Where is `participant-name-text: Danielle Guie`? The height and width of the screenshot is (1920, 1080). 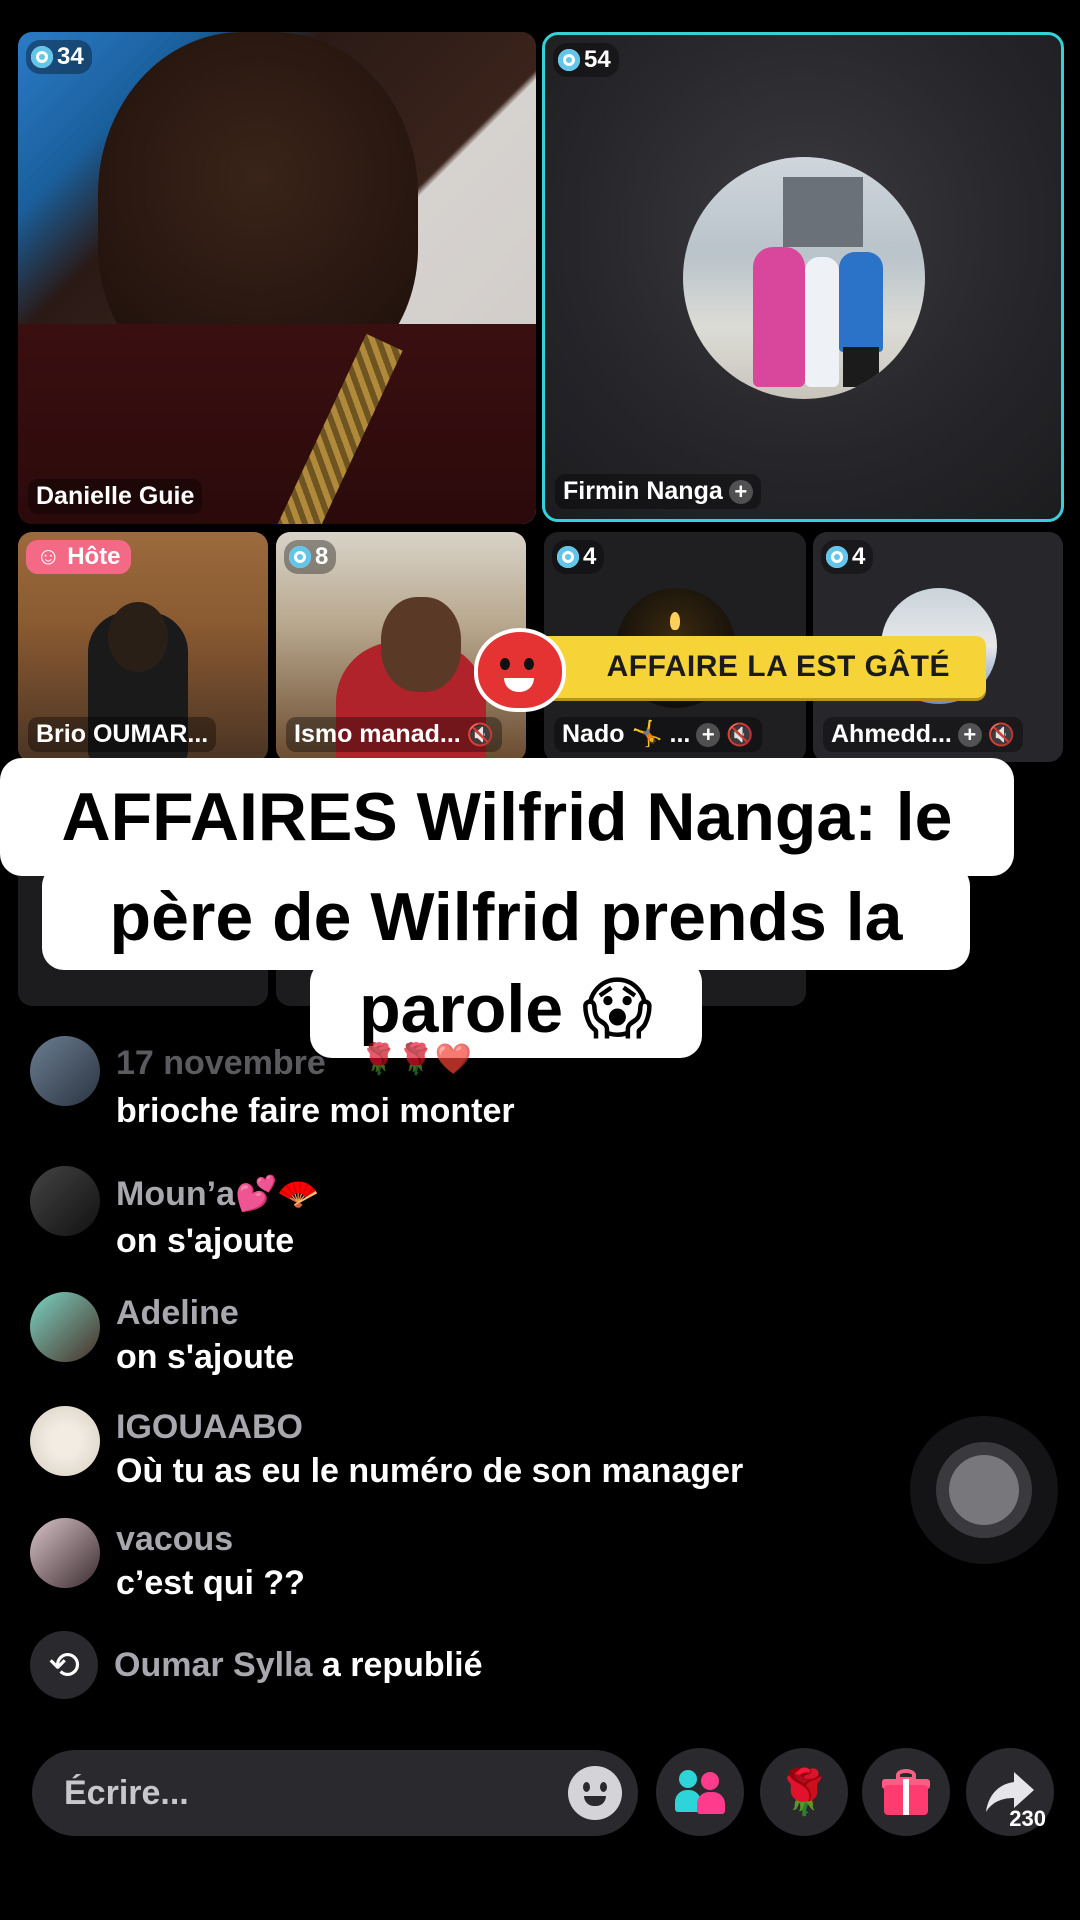
participant-name-text: Danielle Guie is located at coordinates (115, 496).